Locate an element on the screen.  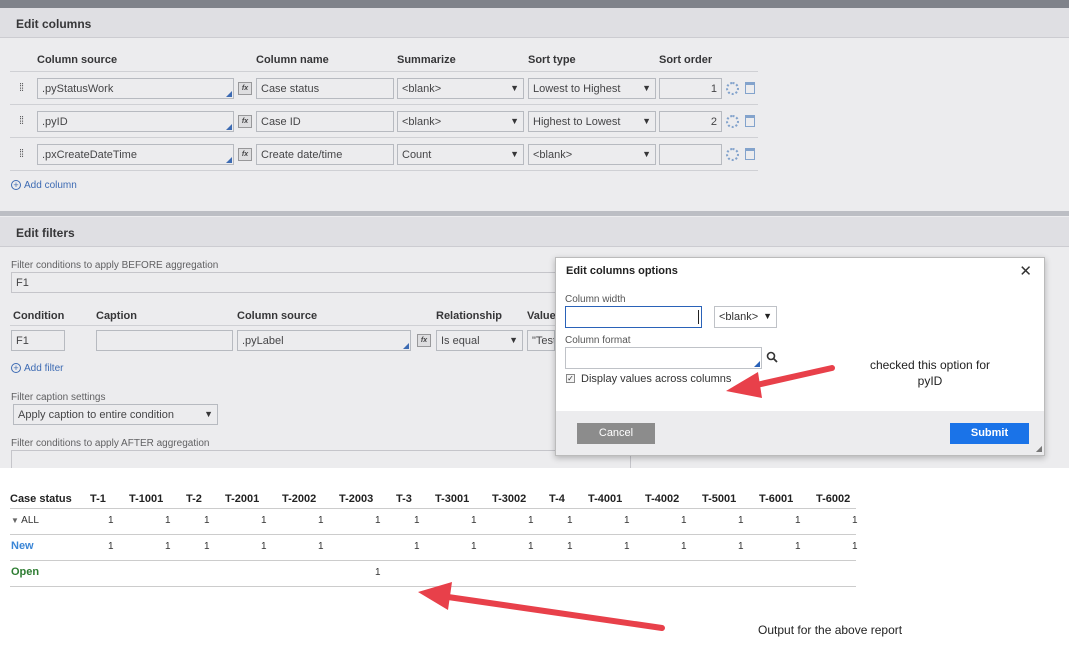
checked-option-note: checked this option for pyID is located at coordinates (930, 373).